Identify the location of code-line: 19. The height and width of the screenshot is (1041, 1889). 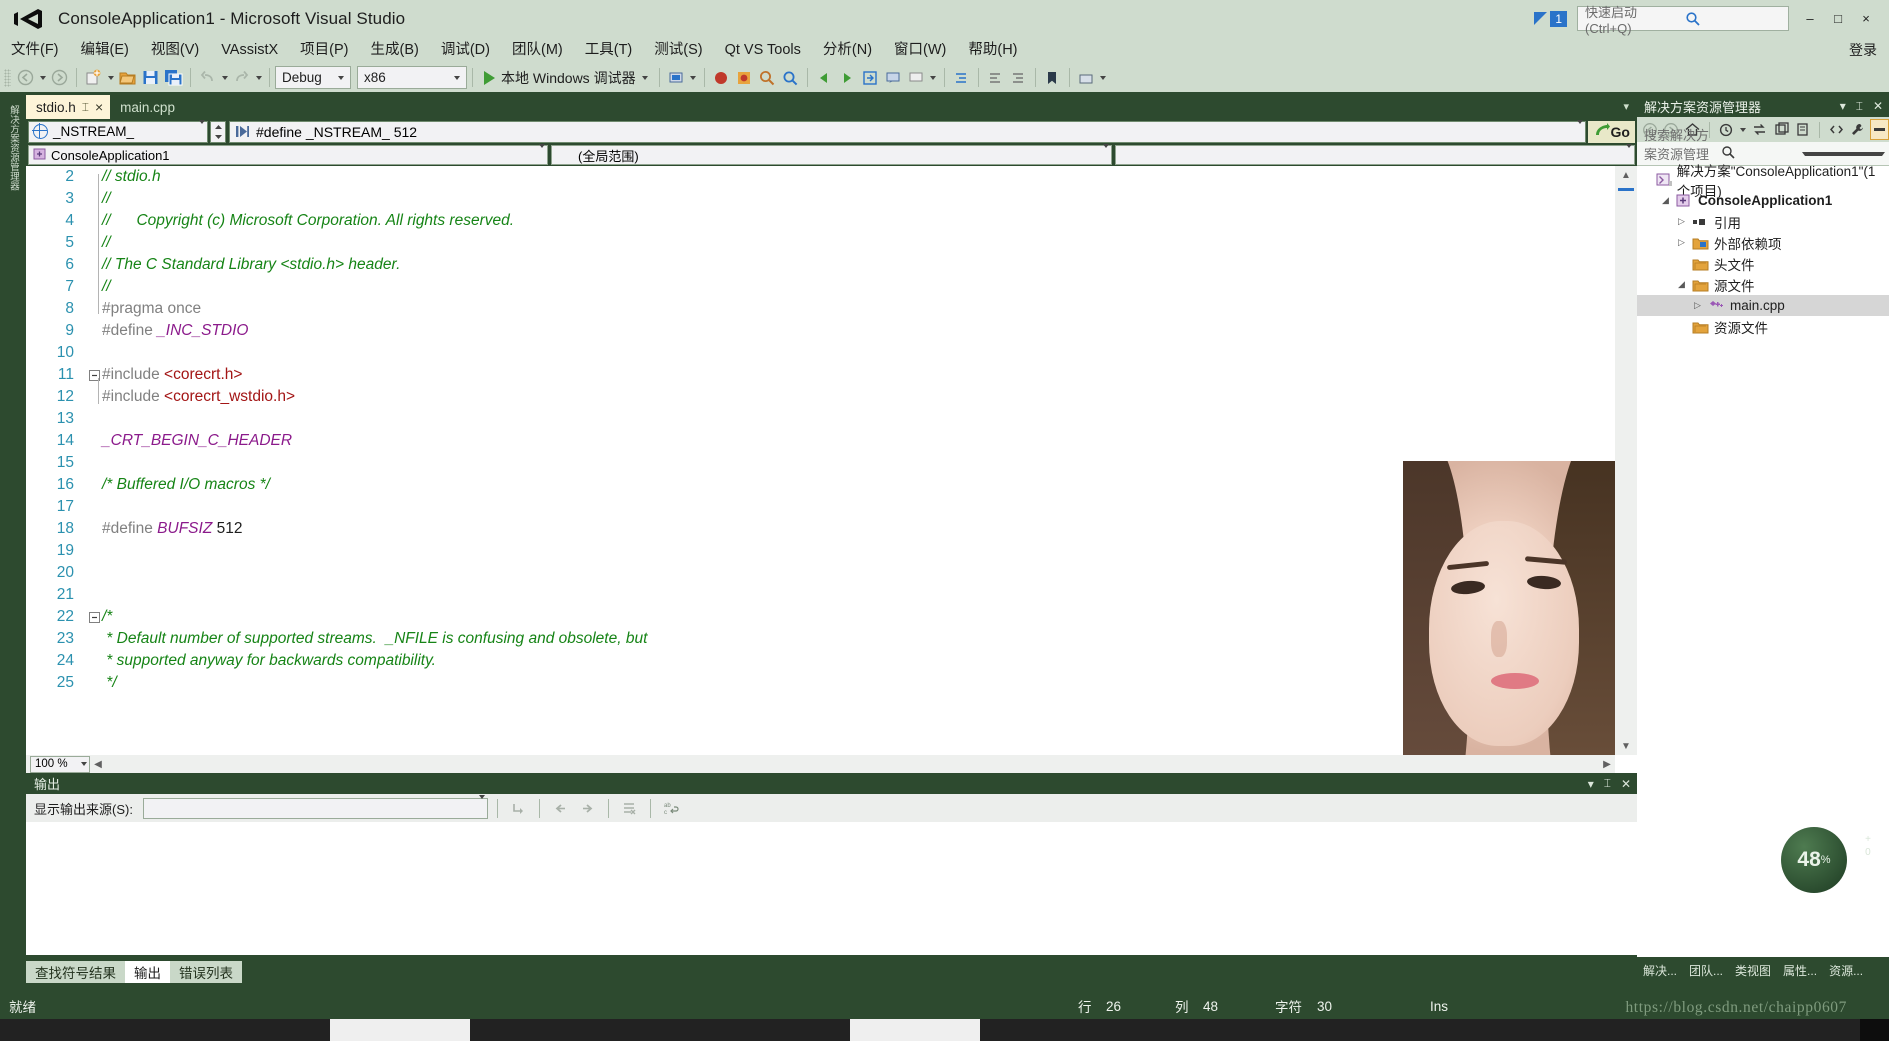
(820, 551).